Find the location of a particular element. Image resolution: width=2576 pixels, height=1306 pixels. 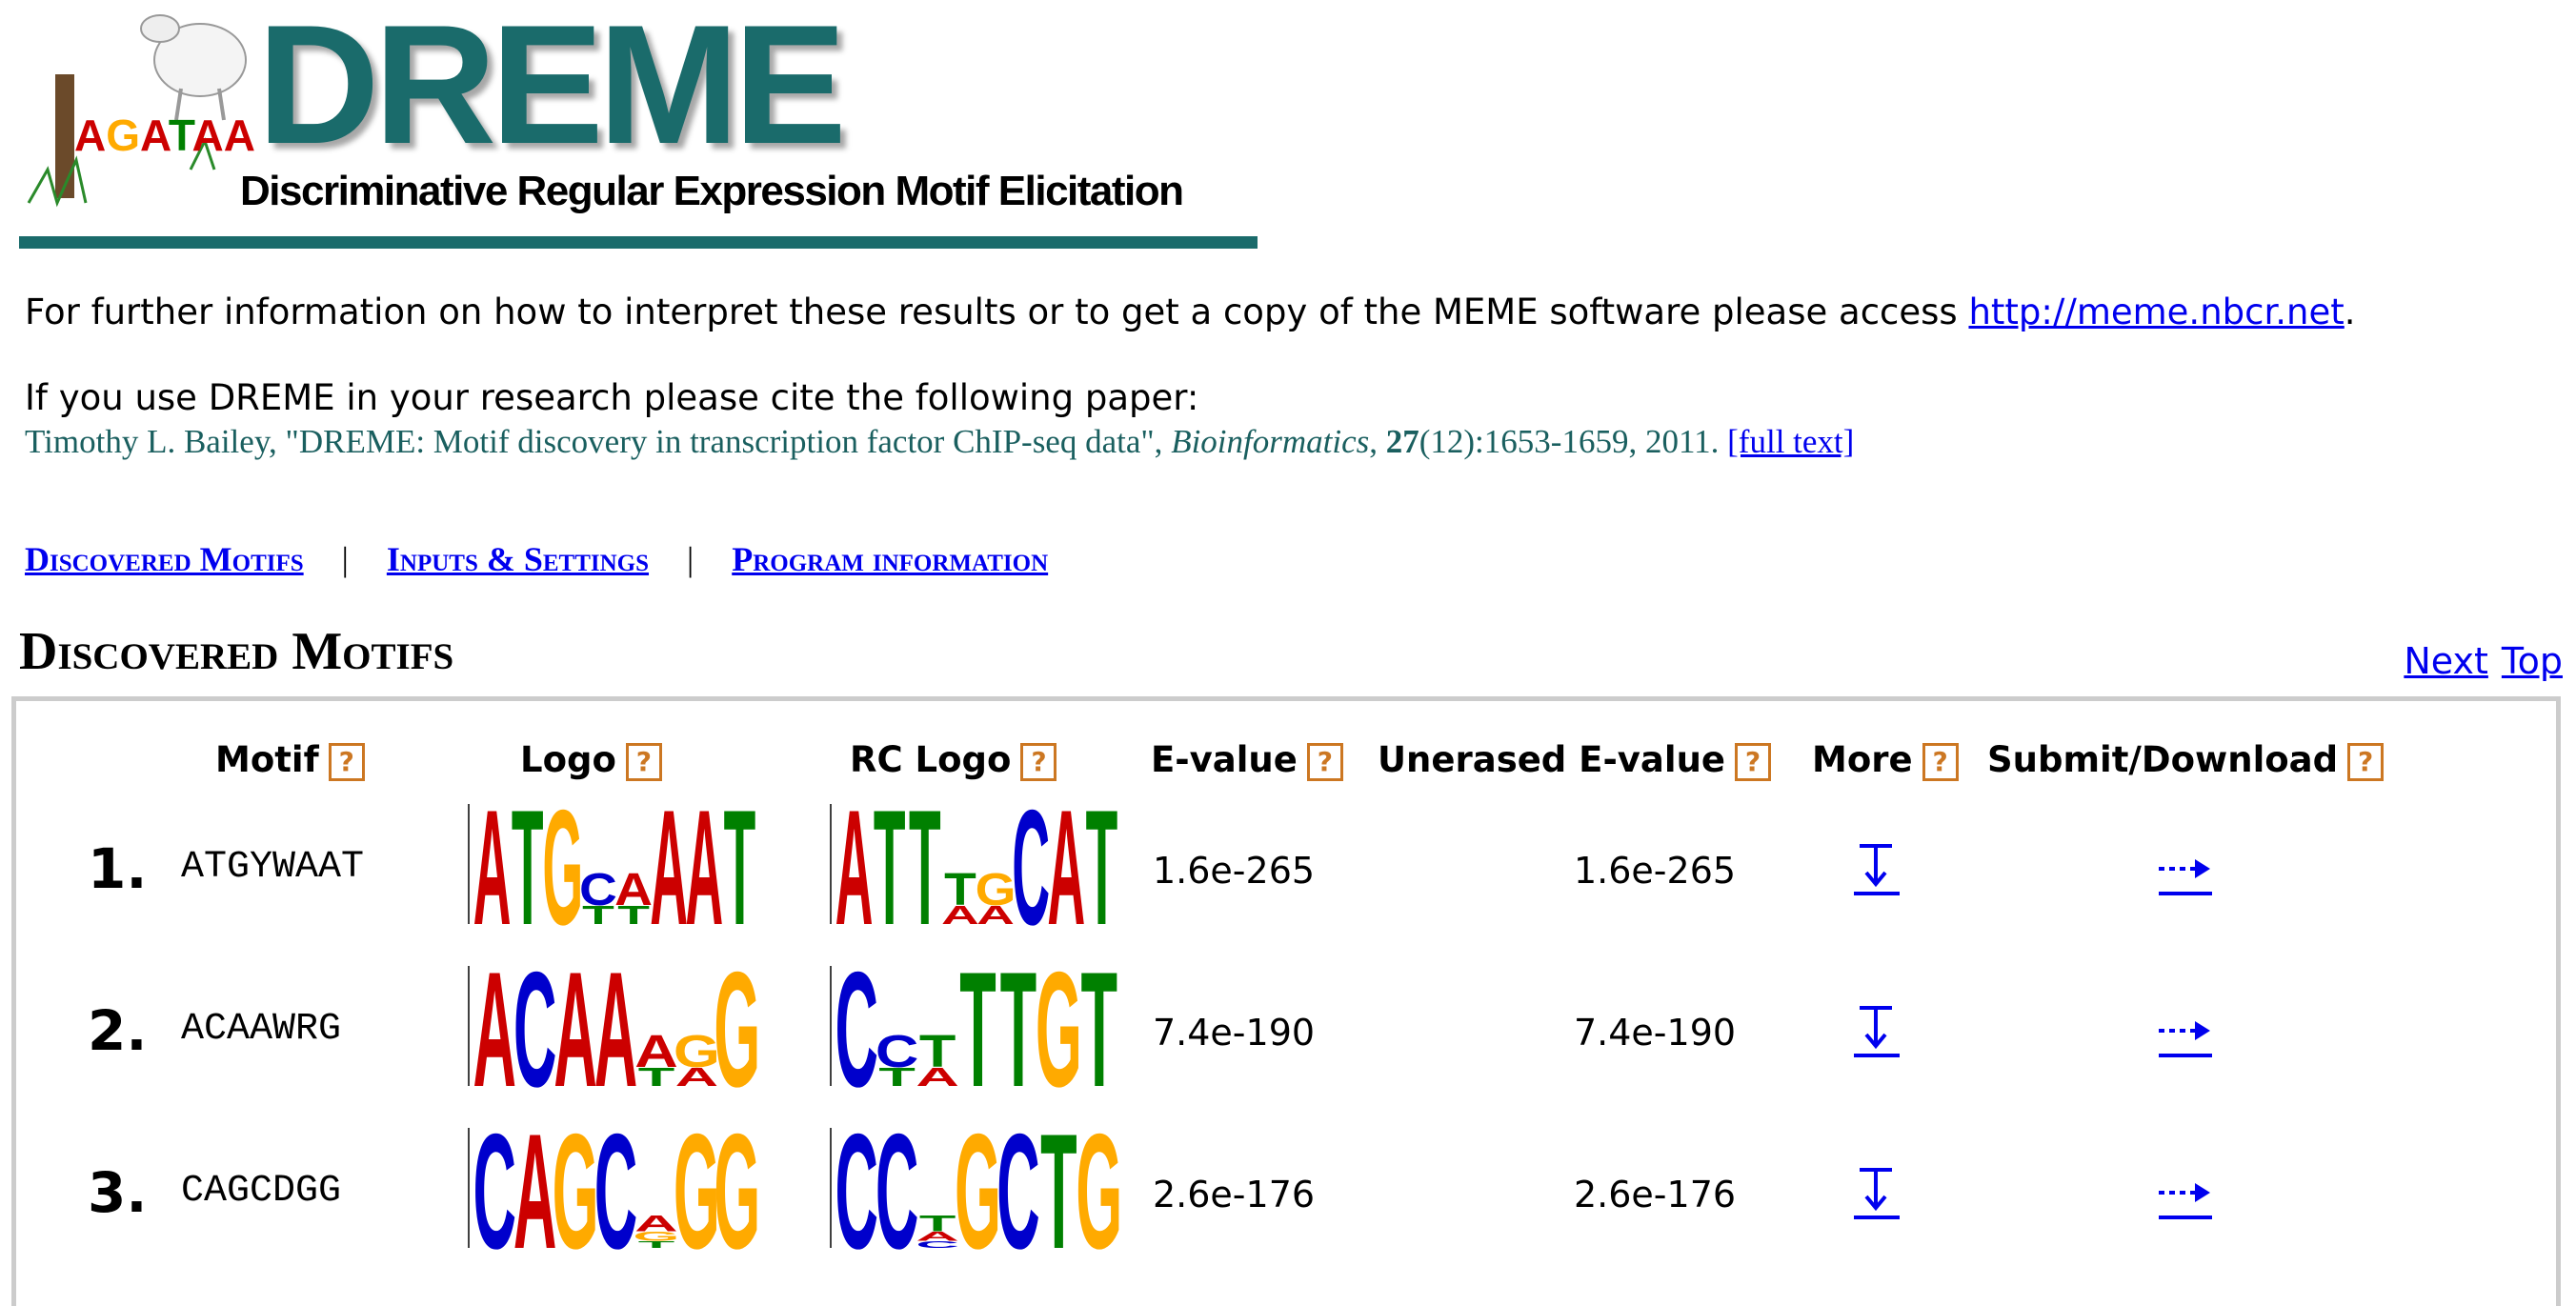

motif-consensus: ATGYWAAT is located at coordinates (273, 867).